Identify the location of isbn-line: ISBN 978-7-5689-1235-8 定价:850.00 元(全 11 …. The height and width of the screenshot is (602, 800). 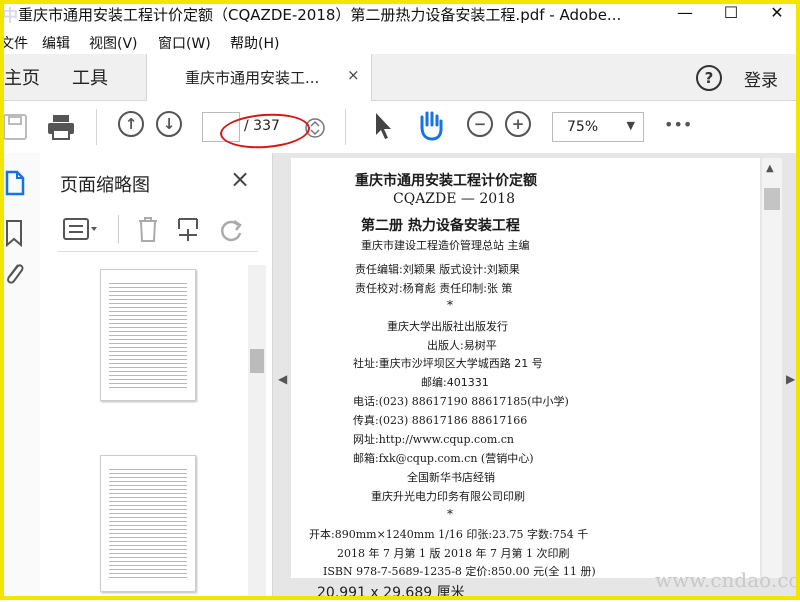
(459, 571).